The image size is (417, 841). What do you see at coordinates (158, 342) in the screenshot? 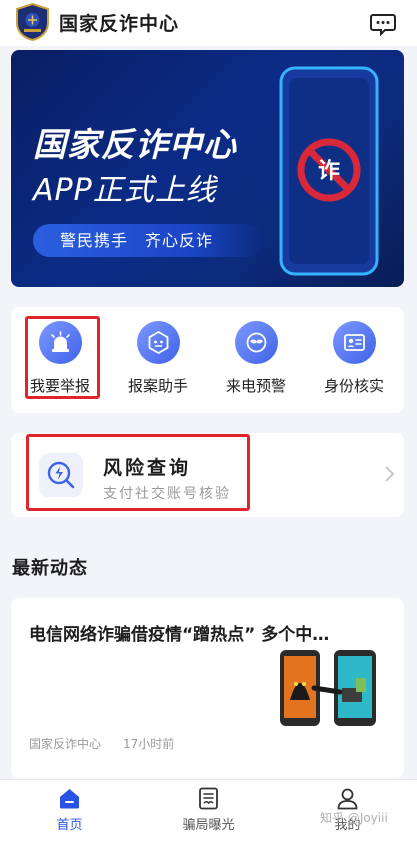
I see `robot-icon` at bounding box center [158, 342].